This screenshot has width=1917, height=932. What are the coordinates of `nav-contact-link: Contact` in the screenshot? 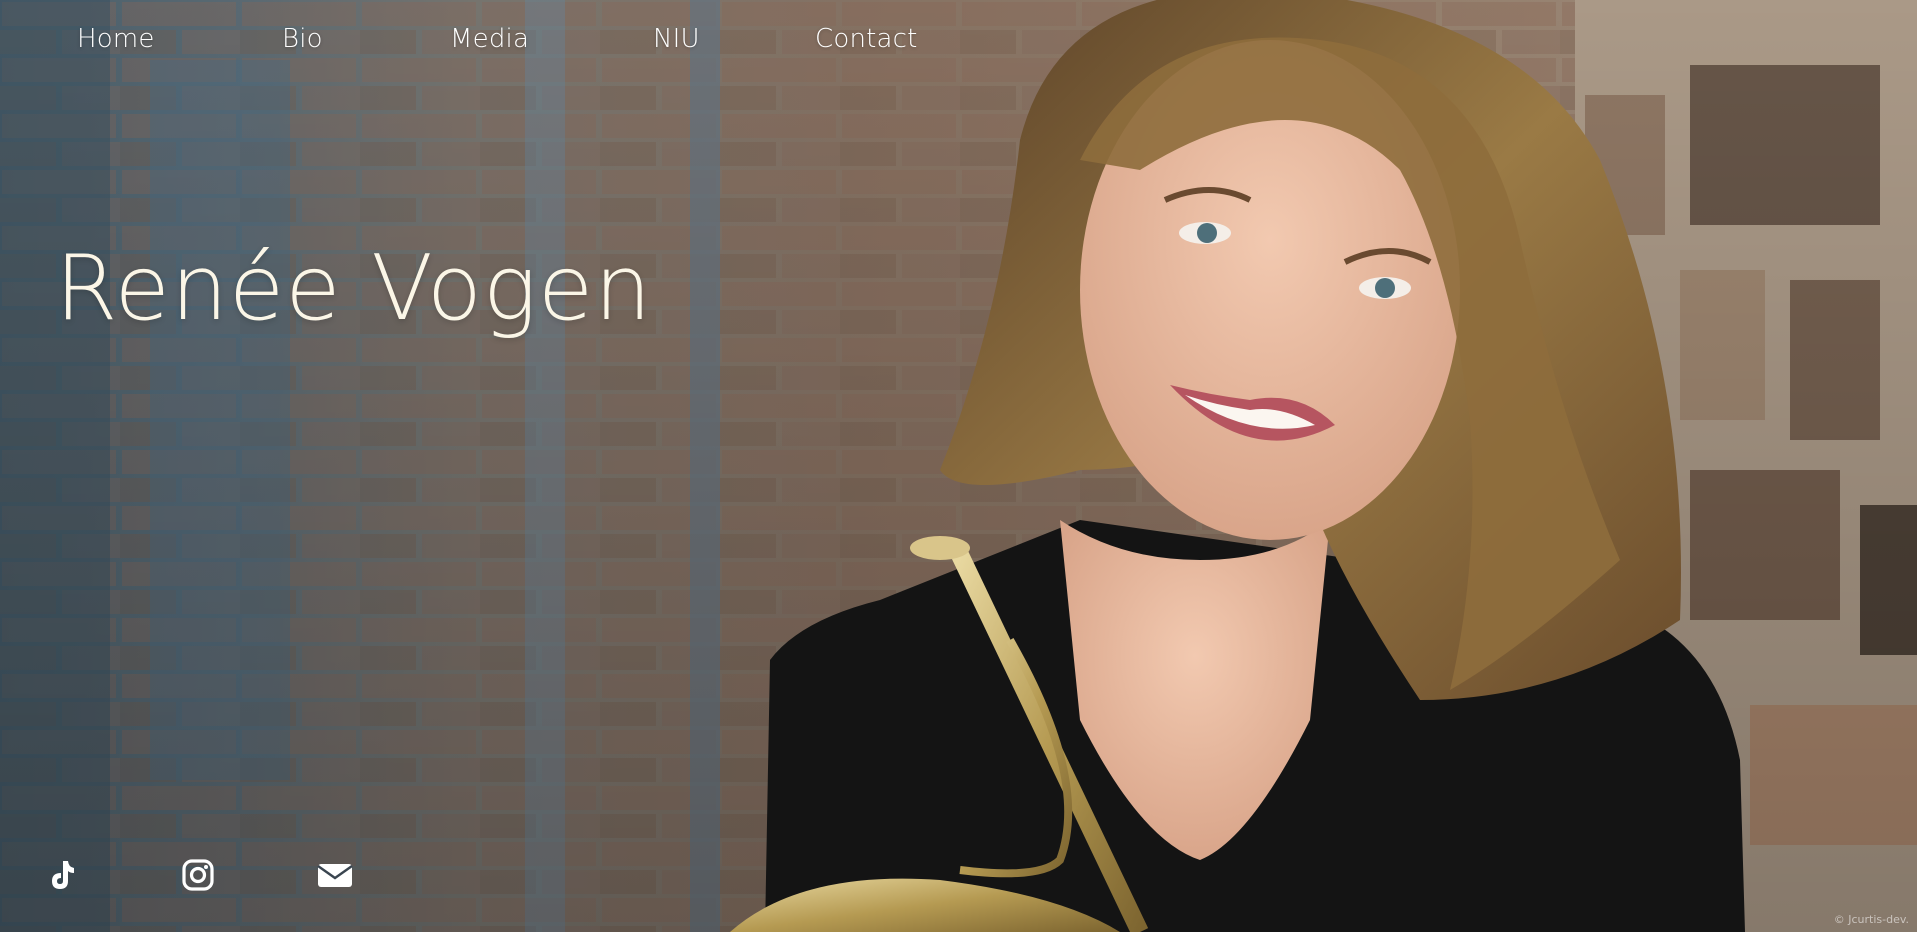 It's located at (866, 39).